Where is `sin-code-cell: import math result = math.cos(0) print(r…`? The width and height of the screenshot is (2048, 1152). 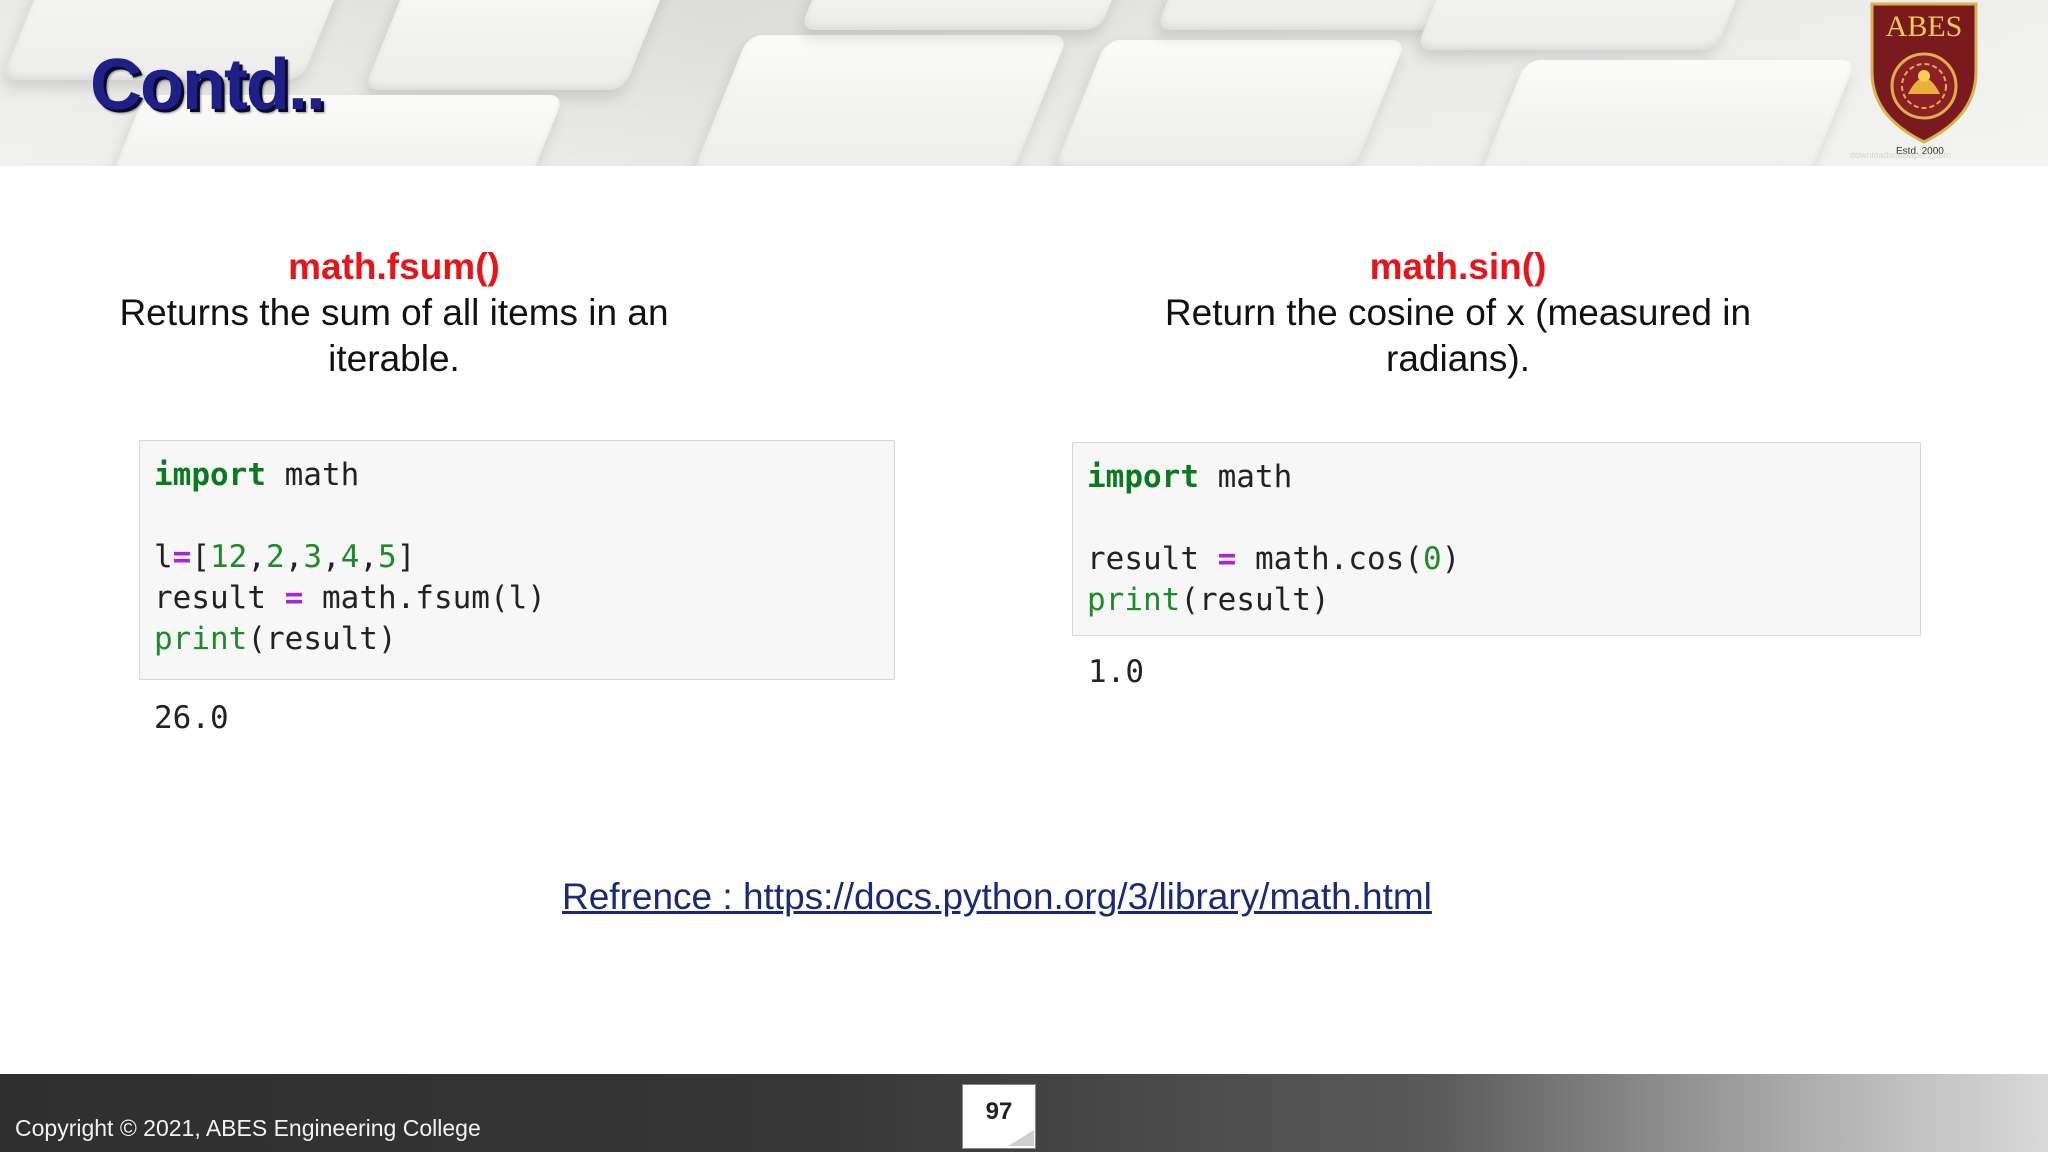 sin-code-cell: import math result = math.cos(0) print(r… is located at coordinates (1496, 539).